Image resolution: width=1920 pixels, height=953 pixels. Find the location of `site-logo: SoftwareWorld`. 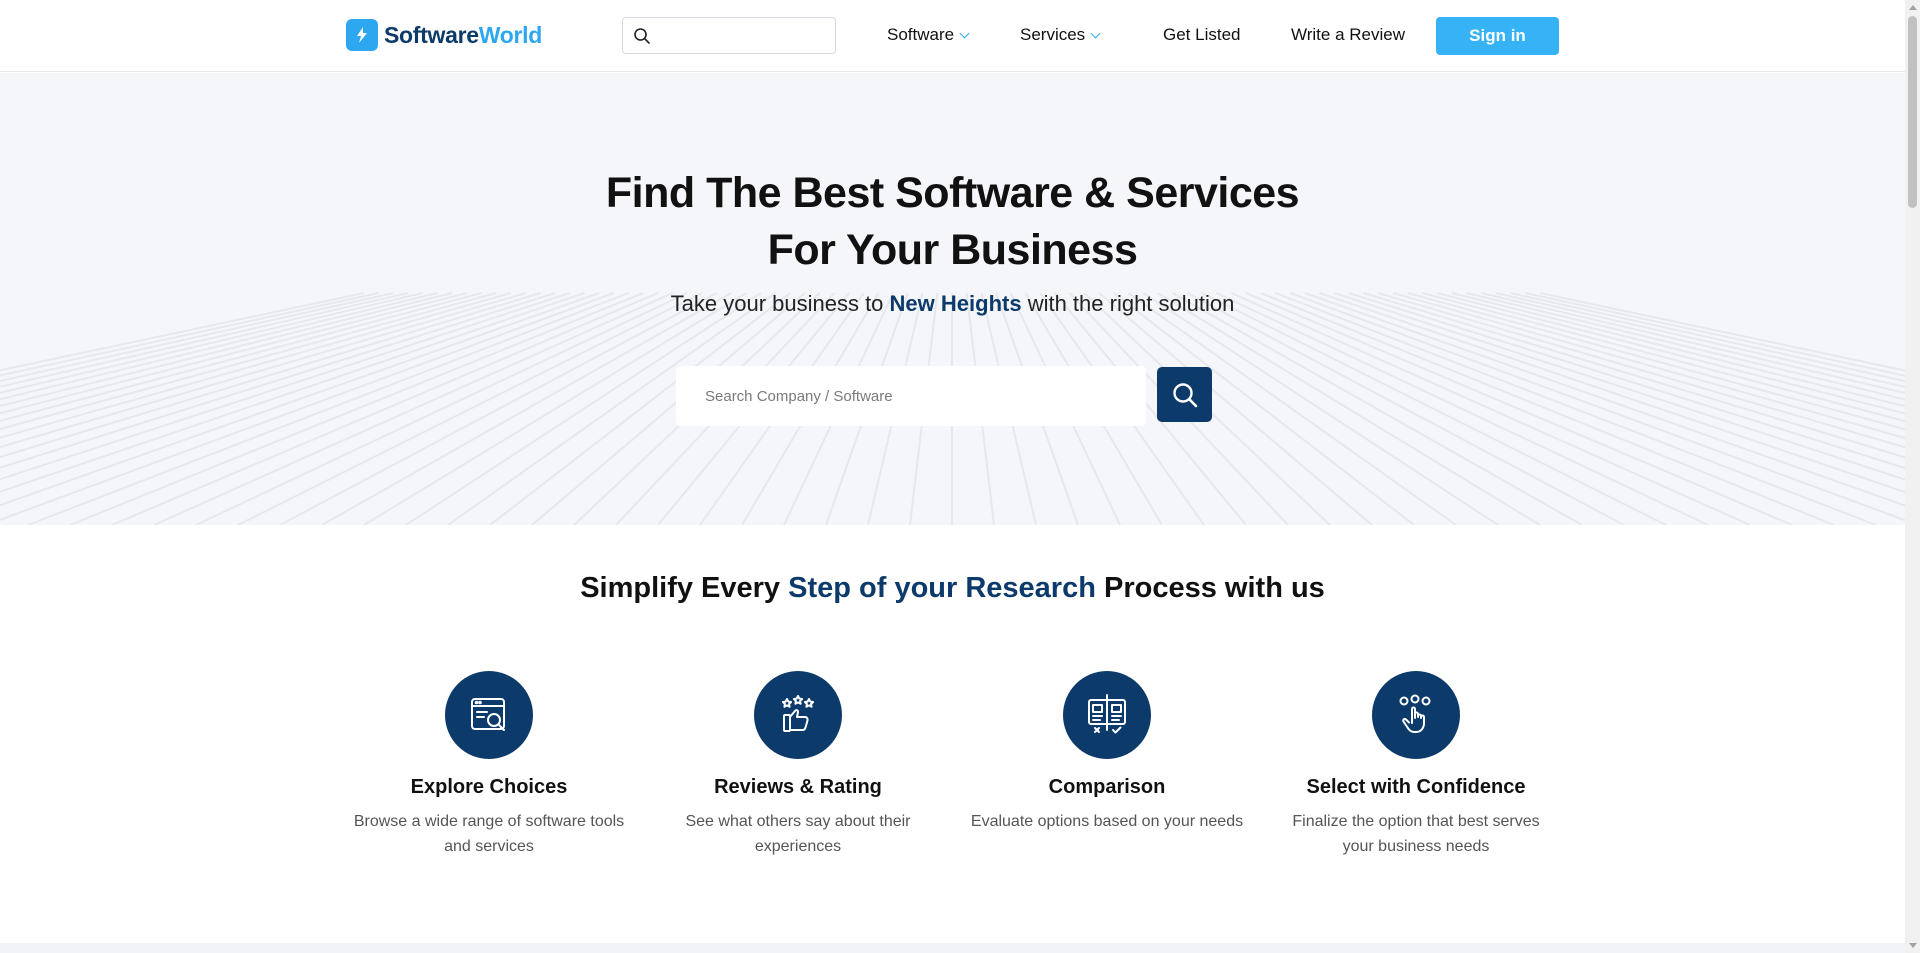

site-logo: SoftwareWorld is located at coordinates (444, 35).